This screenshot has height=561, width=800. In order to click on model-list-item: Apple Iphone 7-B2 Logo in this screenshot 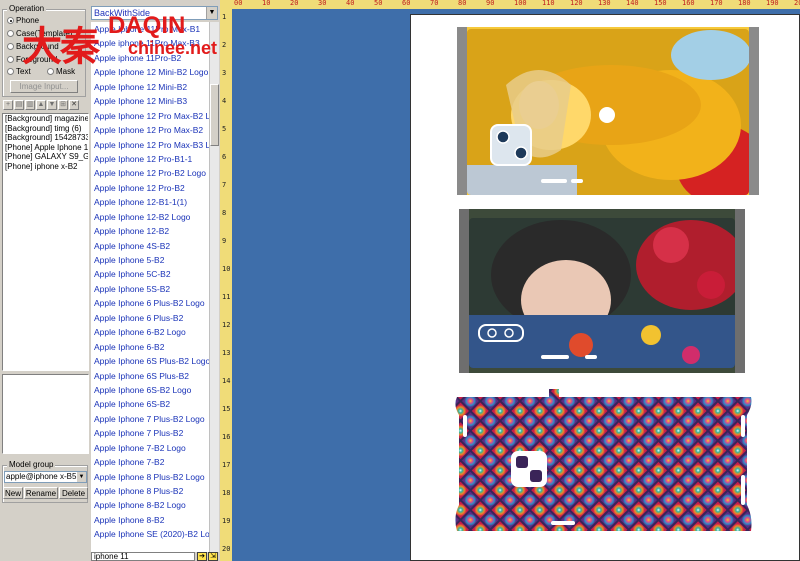, I will do `click(150, 448)`.